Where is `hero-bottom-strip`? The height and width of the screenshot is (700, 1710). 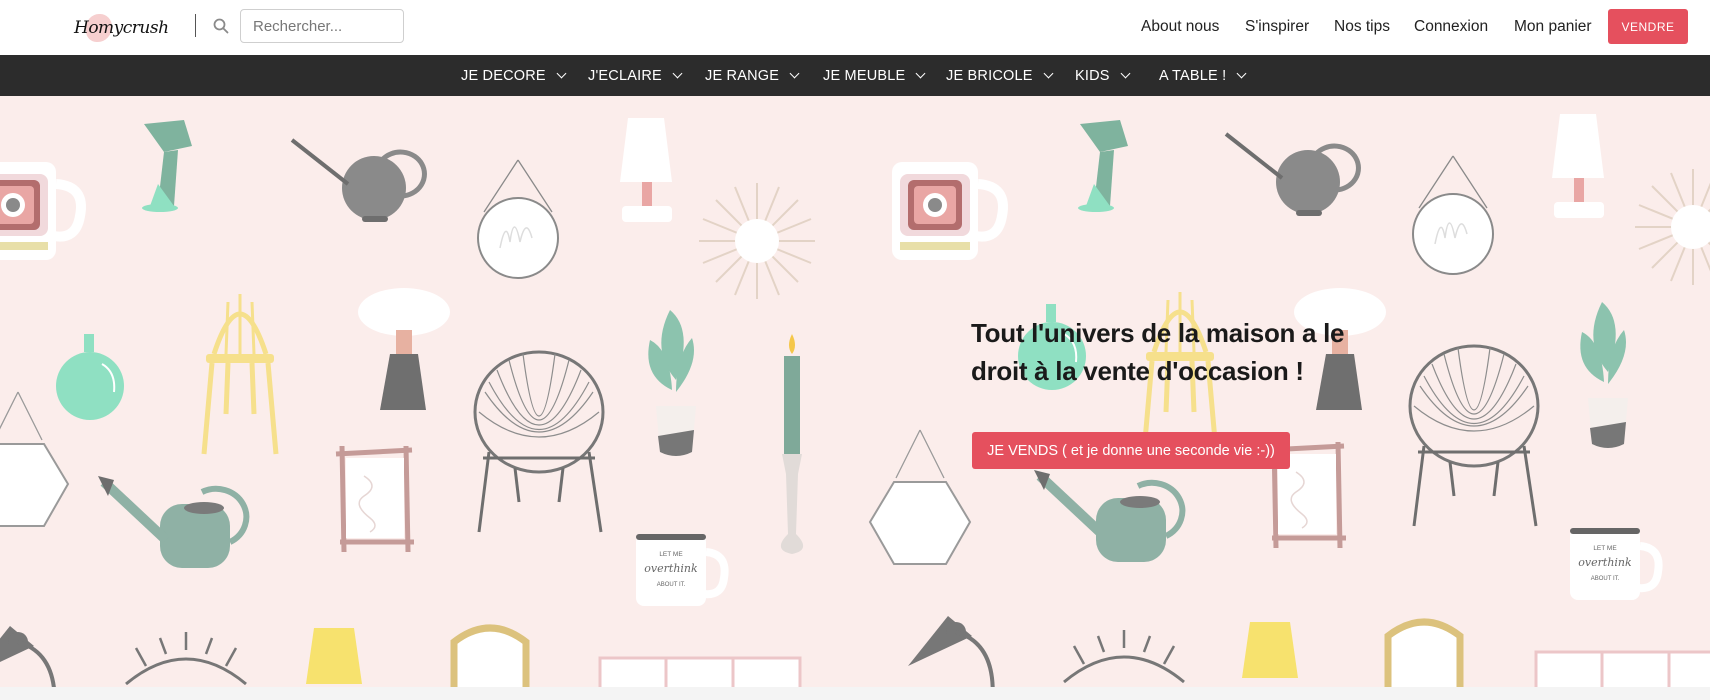 hero-bottom-strip is located at coordinates (855, 693).